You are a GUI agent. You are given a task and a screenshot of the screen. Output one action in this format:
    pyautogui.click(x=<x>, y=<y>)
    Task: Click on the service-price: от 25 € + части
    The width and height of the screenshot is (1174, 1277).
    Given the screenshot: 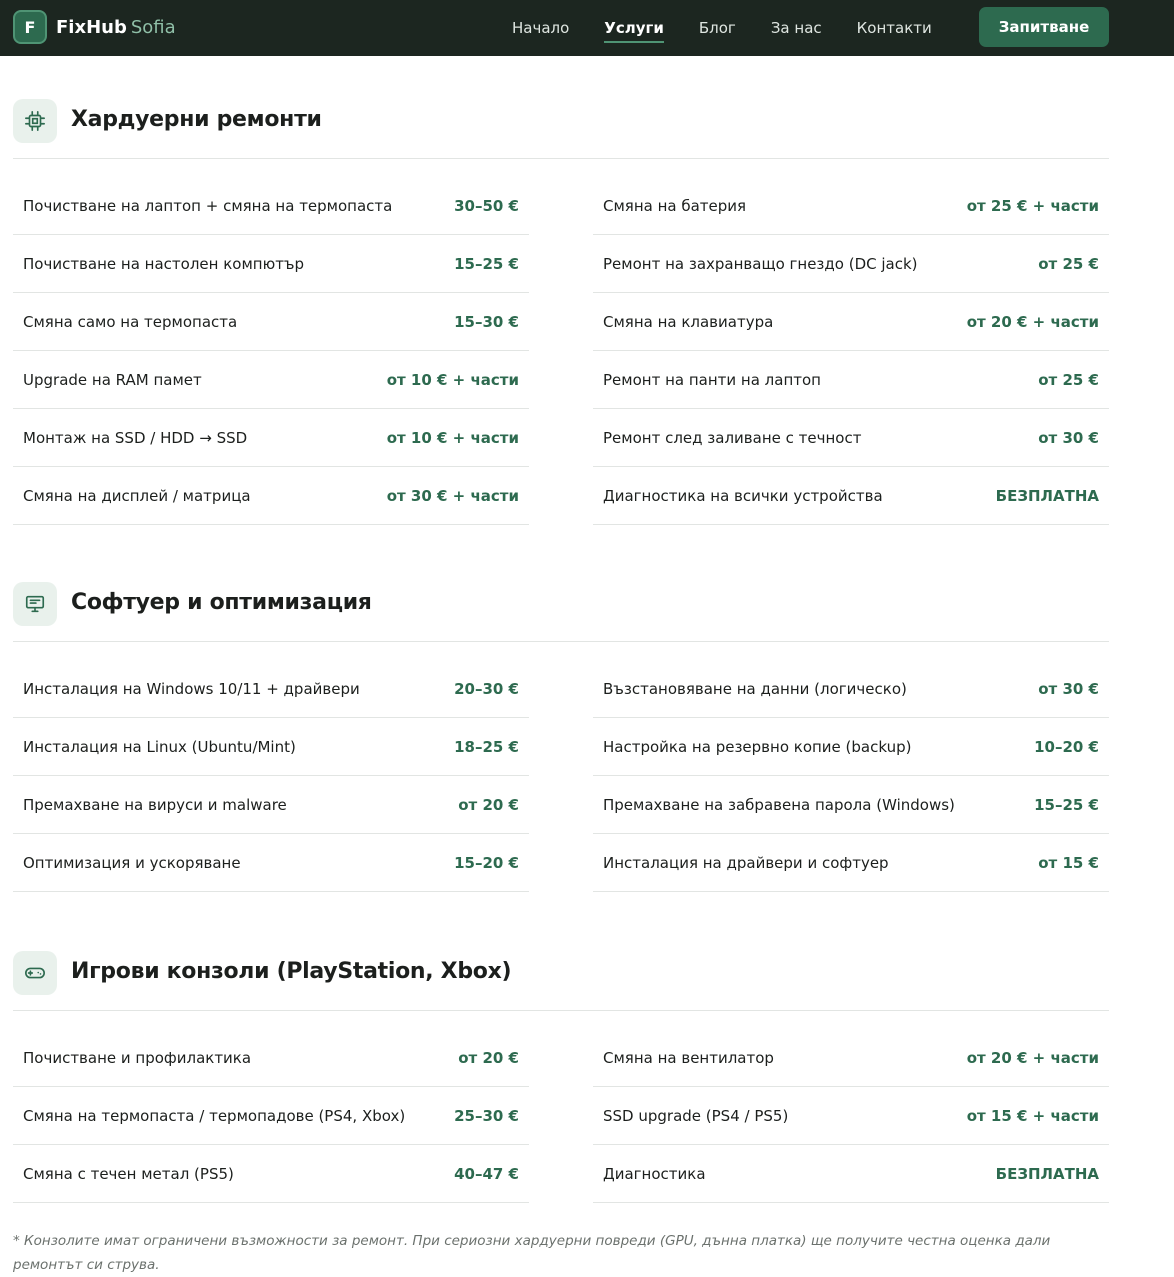 What is the action you would take?
    pyautogui.click(x=1032, y=205)
    